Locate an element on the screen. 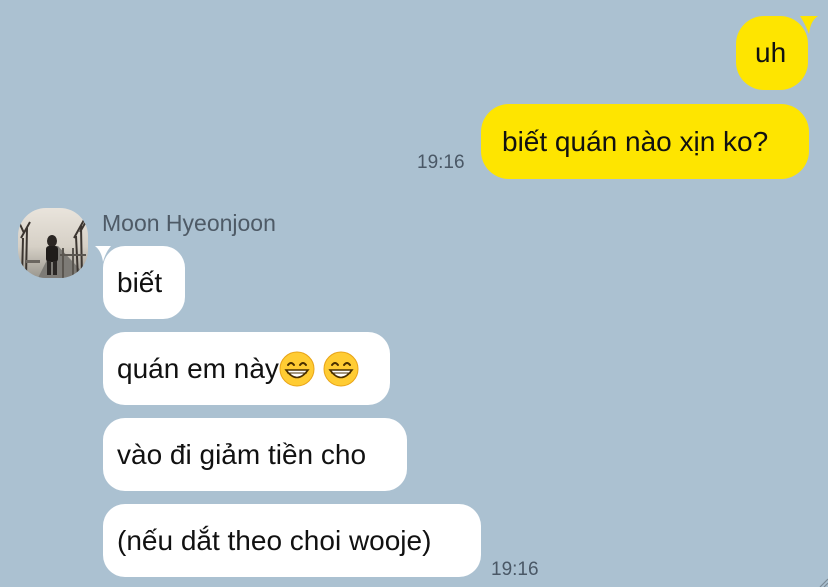 The height and width of the screenshot is (587, 828). outgoing-message-bubble: uh is located at coordinates (772, 53).